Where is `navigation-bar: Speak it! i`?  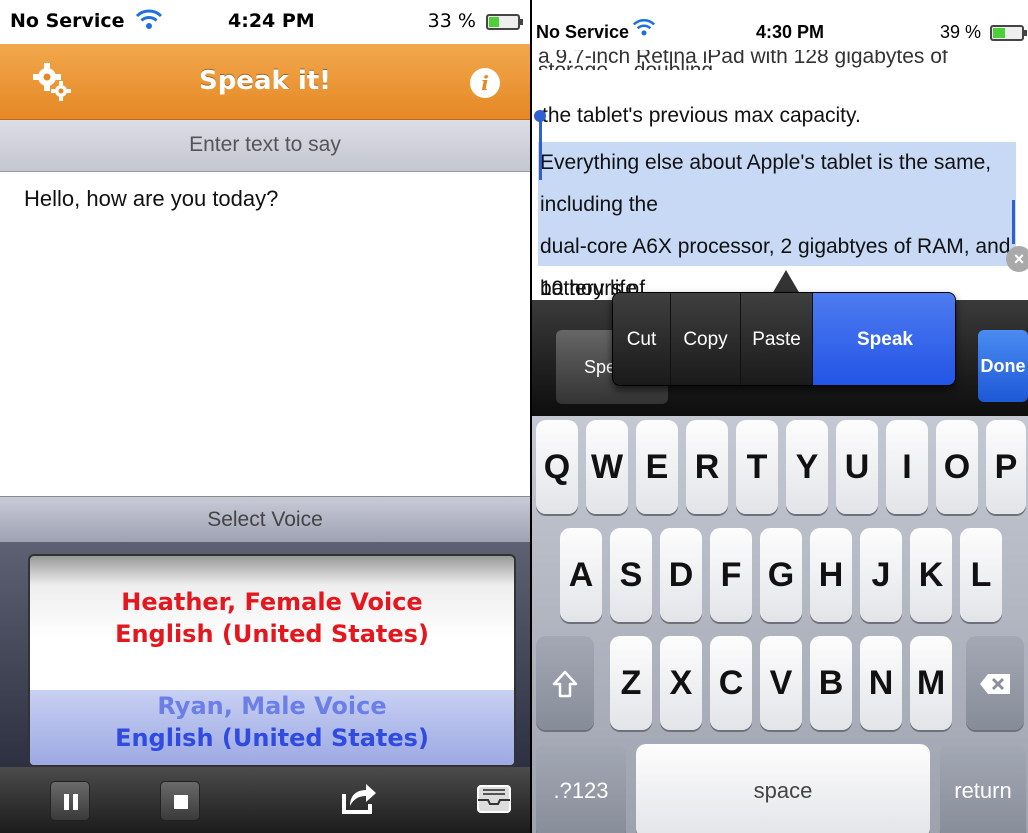 navigation-bar: Speak it! i is located at coordinates (265, 82).